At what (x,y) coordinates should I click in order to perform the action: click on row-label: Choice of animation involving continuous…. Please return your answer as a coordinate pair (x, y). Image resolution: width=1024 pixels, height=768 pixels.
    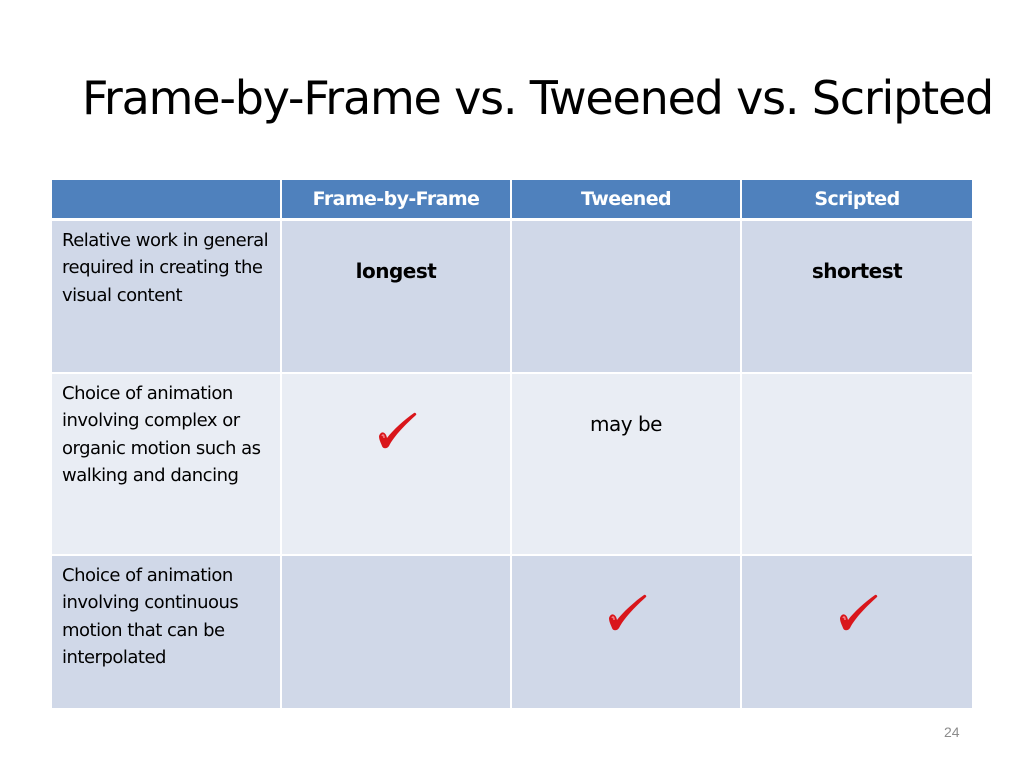
    Looking at the image, I should click on (167, 632).